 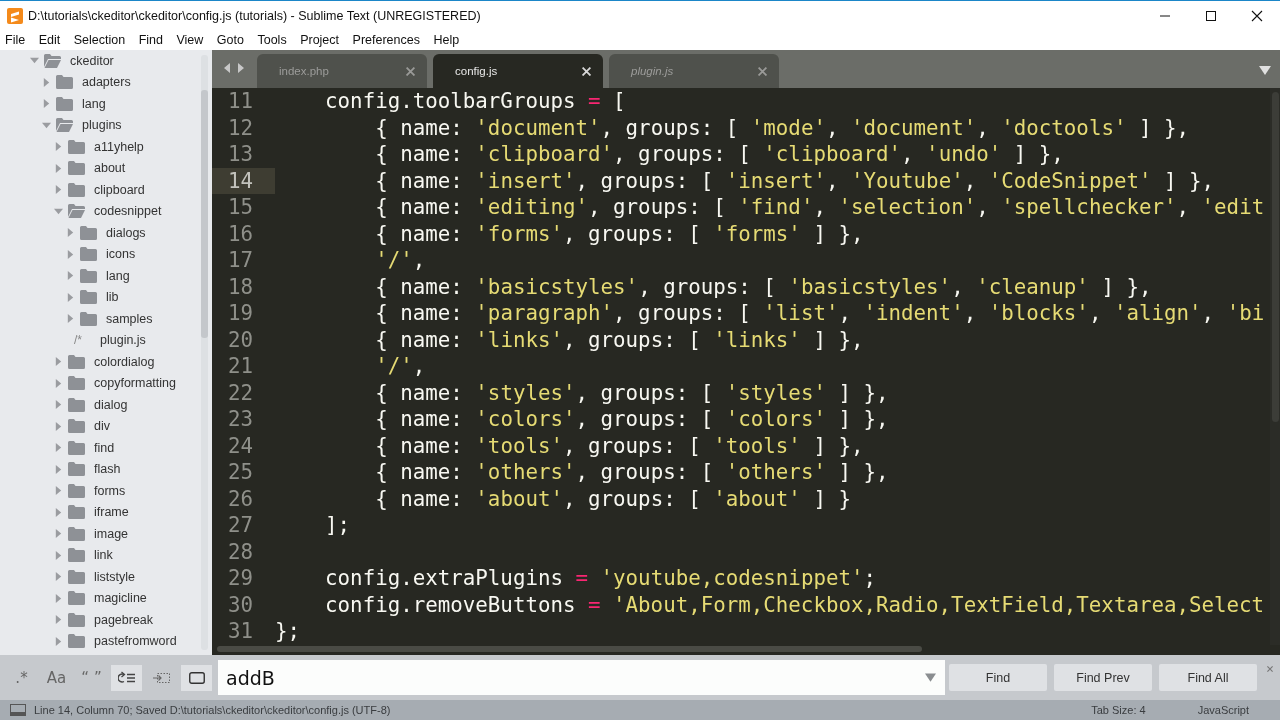 What do you see at coordinates (386, 40) in the screenshot?
I see `menu-item: Preferences` at bounding box center [386, 40].